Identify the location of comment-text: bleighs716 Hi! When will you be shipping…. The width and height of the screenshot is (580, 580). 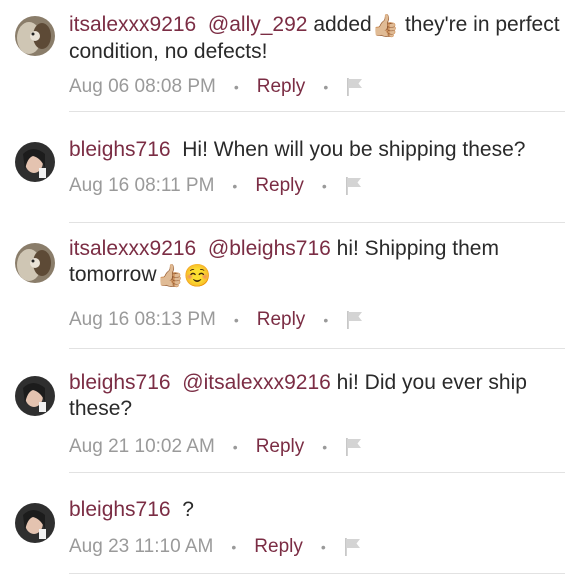
(319, 150).